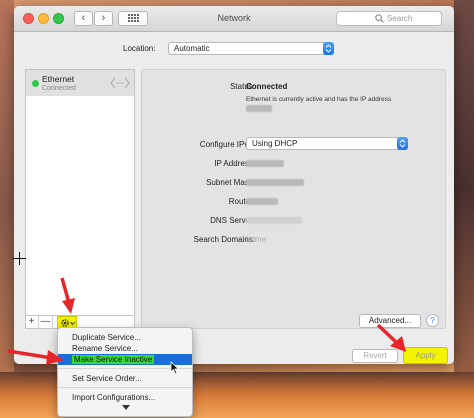 This screenshot has width=474, height=418. What do you see at coordinates (80, 83) in the screenshot?
I see `service-item-ethernet: Ethernet Connected` at bounding box center [80, 83].